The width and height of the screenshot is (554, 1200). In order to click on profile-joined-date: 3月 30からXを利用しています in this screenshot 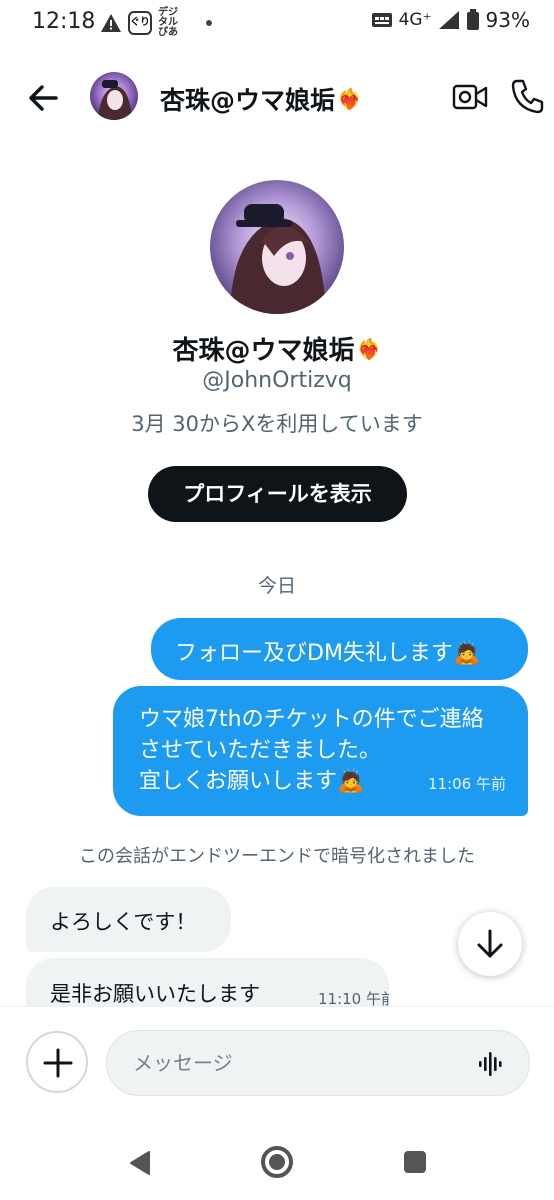, I will do `click(277, 424)`.